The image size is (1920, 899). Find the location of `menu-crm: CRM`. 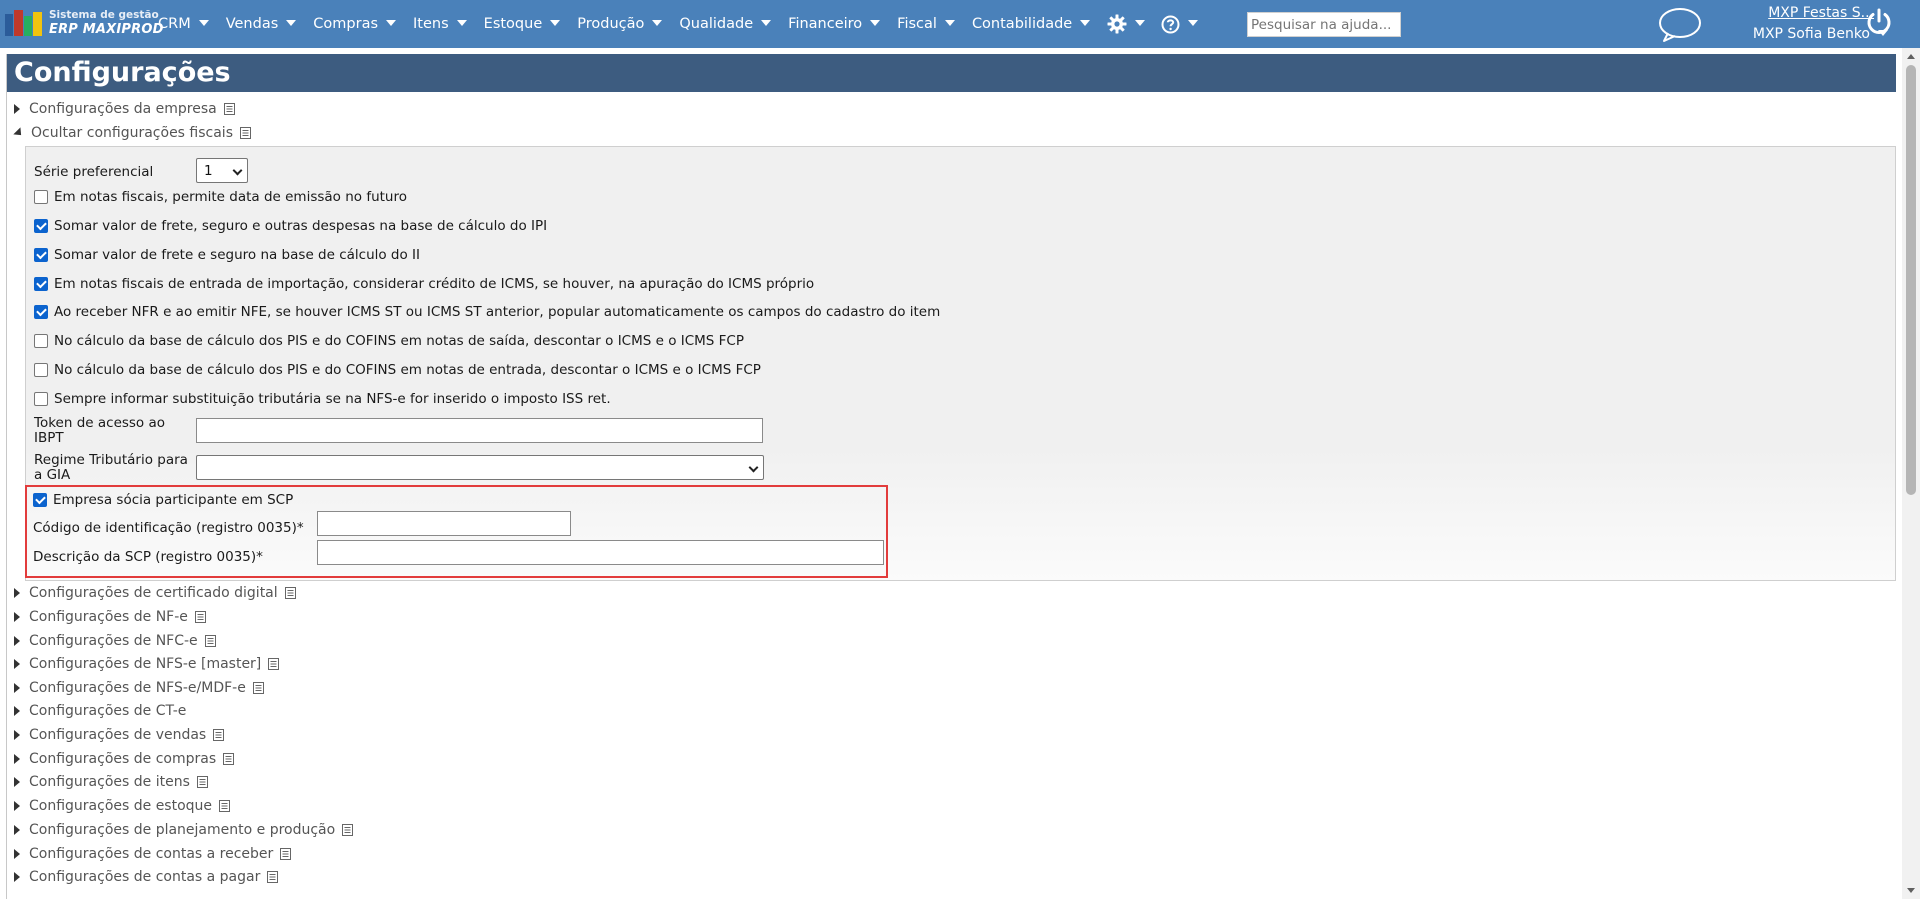

menu-crm: CRM is located at coordinates (183, 24).